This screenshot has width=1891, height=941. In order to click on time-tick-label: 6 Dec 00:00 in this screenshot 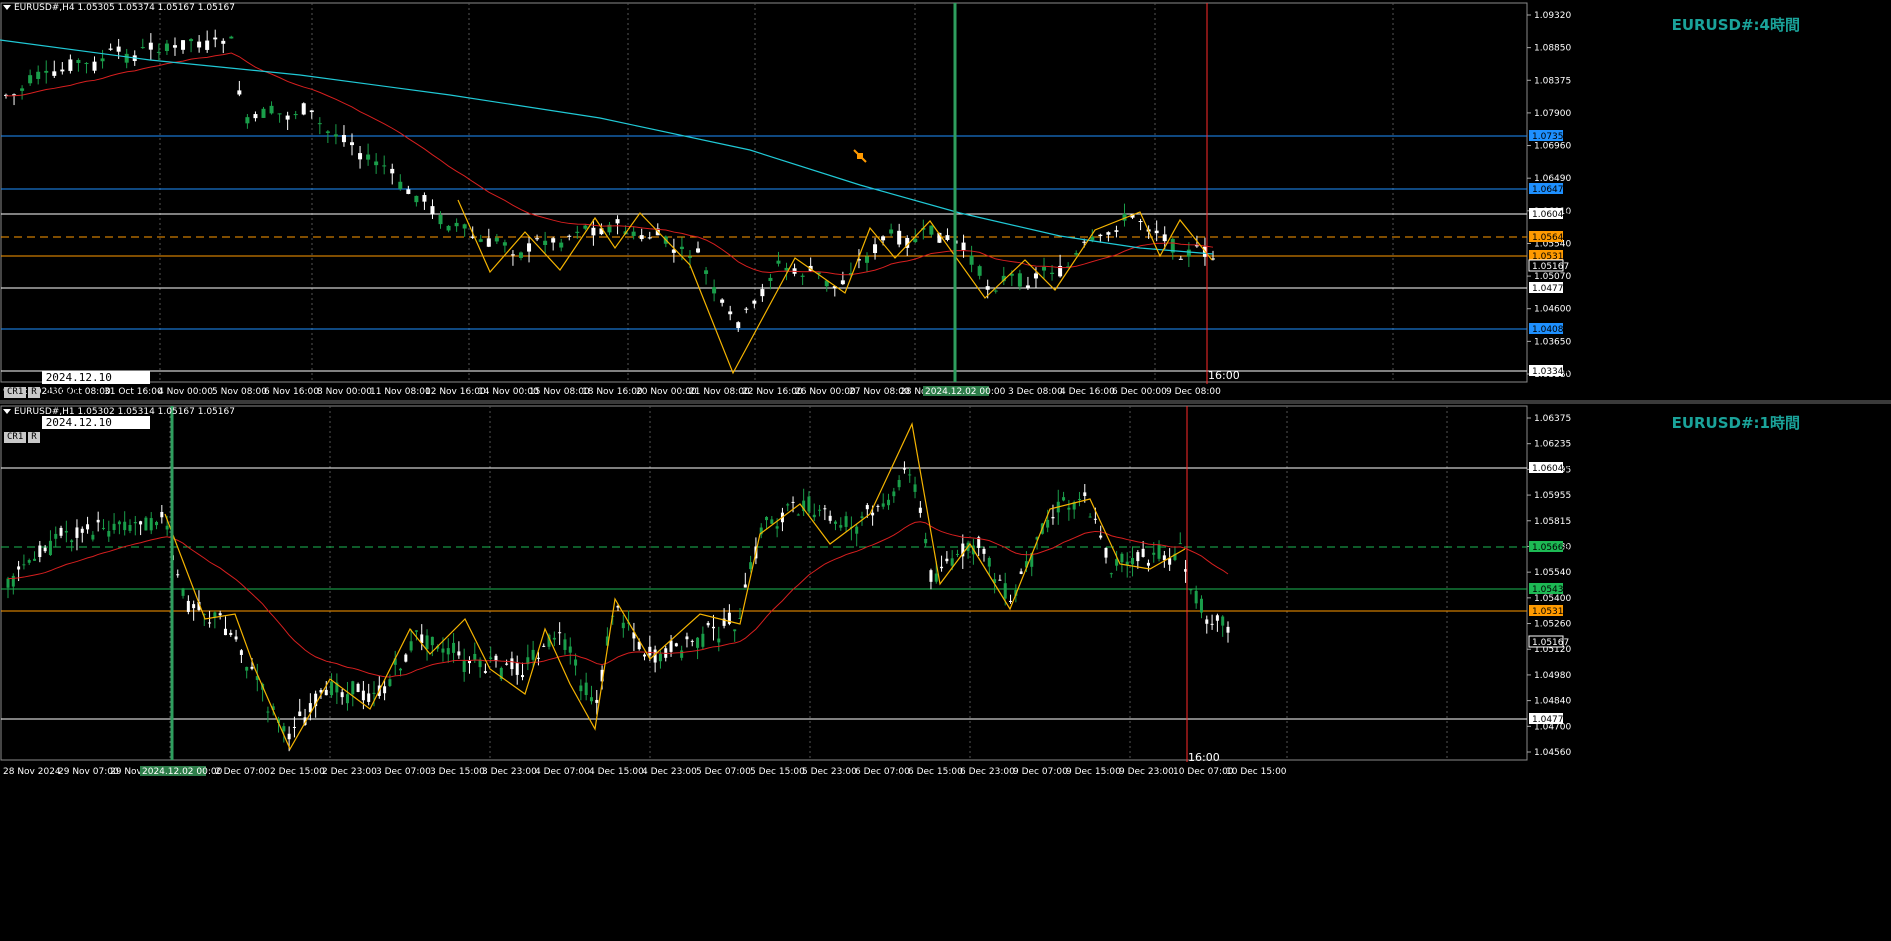, I will do `click(1139, 392)`.